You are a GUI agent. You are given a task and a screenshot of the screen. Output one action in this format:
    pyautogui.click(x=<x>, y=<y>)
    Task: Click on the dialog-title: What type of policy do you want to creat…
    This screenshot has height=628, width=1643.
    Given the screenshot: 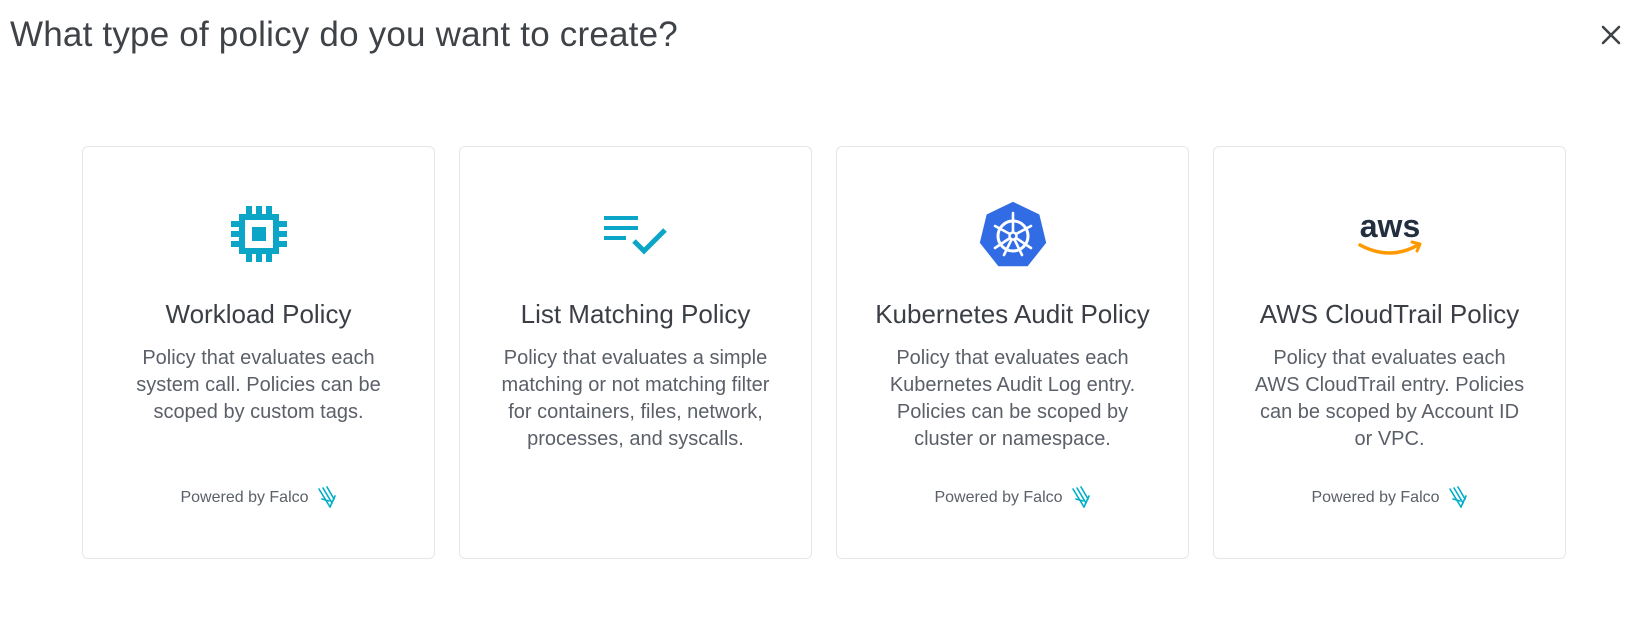 What is the action you would take?
    pyautogui.click(x=344, y=34)
    